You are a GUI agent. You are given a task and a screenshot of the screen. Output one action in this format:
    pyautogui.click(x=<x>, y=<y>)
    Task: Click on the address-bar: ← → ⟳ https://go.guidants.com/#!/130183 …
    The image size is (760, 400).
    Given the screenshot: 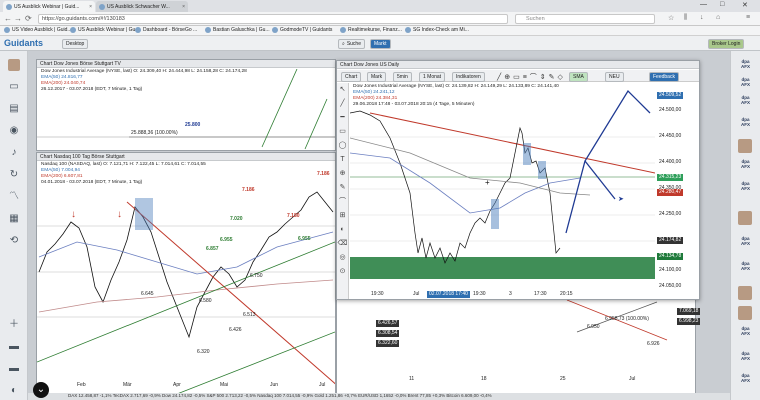 What is the action you would take?
    pyautogui.click(x=380, y=19)
    